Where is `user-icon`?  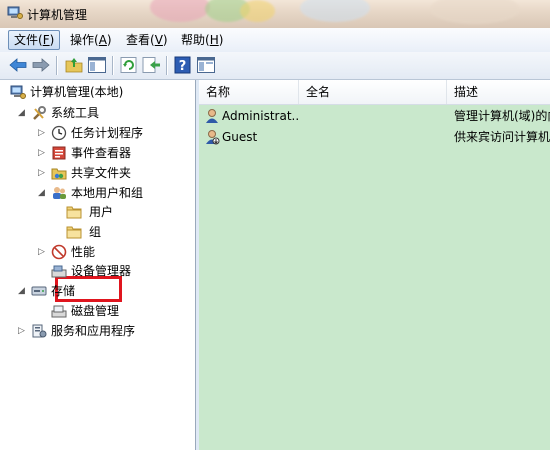 user-icon is located at coordinates (212, 116).